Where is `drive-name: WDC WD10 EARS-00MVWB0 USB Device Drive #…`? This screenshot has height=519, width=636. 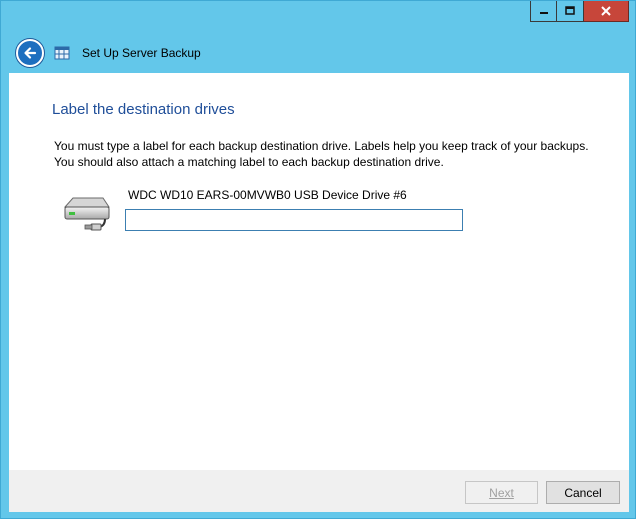 drive-name: WDC WD10 EARS-00MVWB0 USB Device Drive #… is located at coordinates (267, 195).